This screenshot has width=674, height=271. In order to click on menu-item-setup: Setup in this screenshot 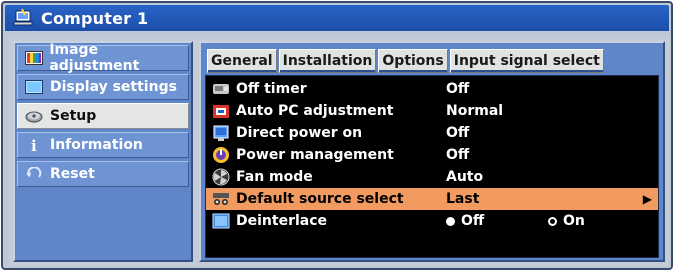, I will do `click(103, 116)`.